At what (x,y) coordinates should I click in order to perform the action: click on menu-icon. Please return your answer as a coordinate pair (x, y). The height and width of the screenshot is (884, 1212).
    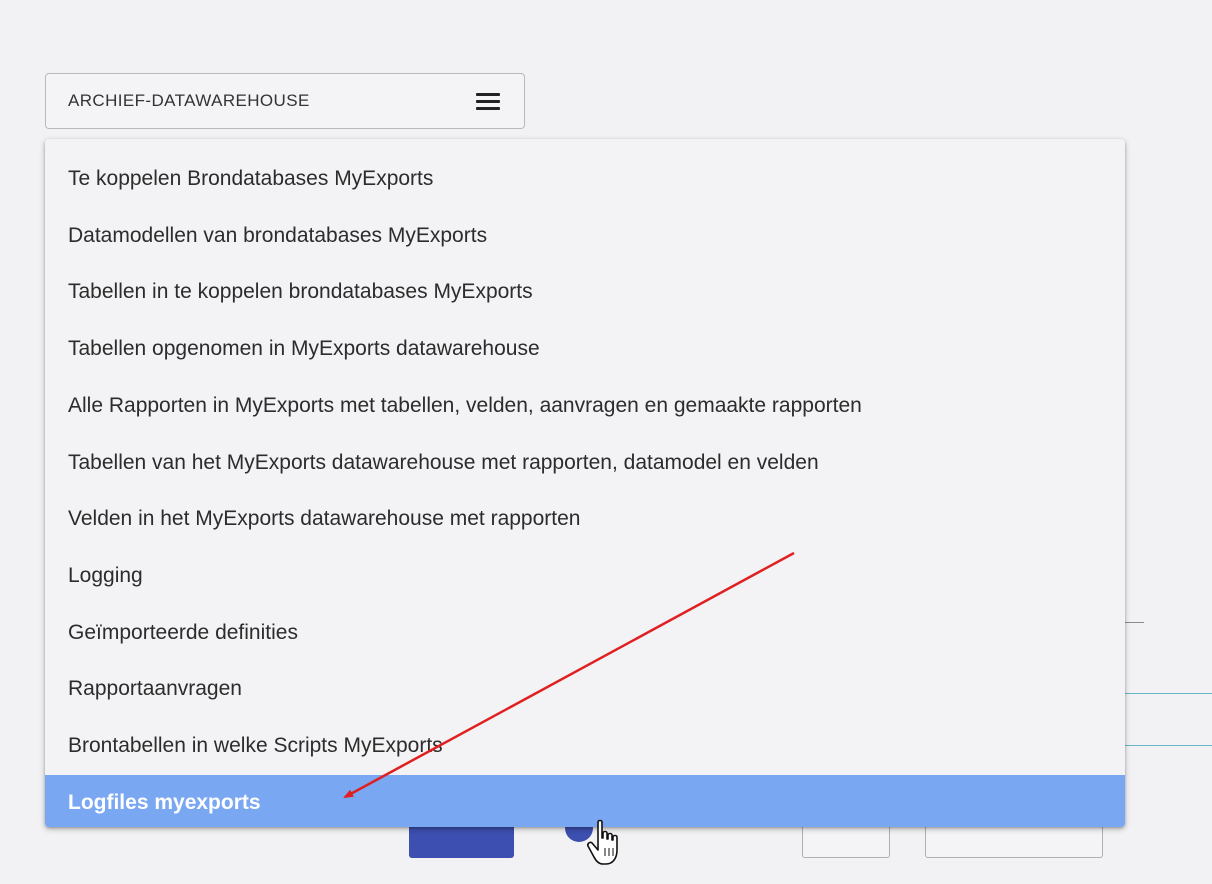
    Looking at the image, I should click on (488, 101).